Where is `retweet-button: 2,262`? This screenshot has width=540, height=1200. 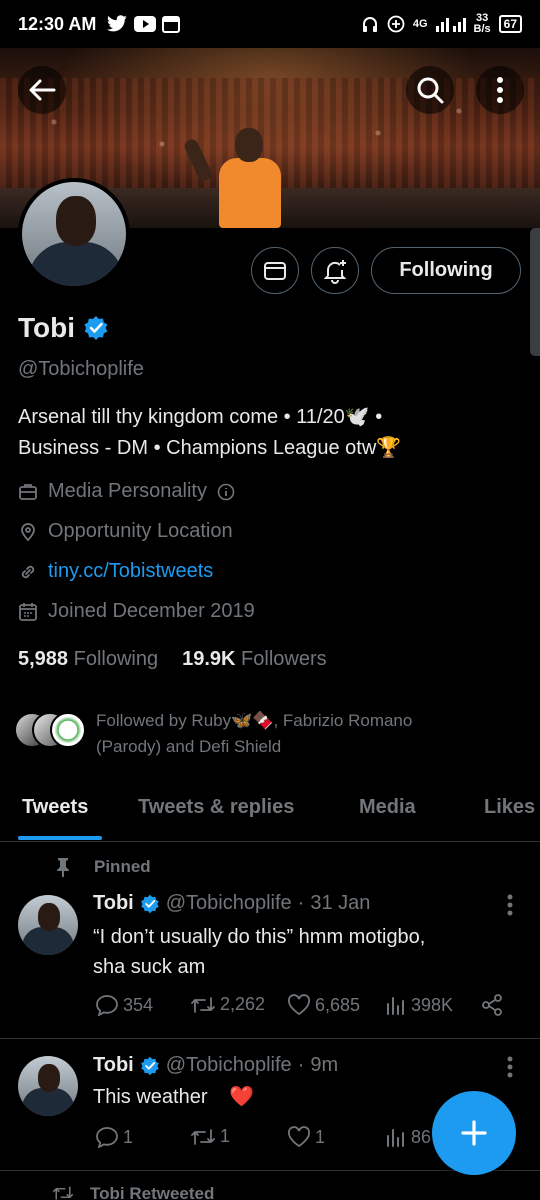 retweet-button: 2,262 is located at coordinates (227, 1004).